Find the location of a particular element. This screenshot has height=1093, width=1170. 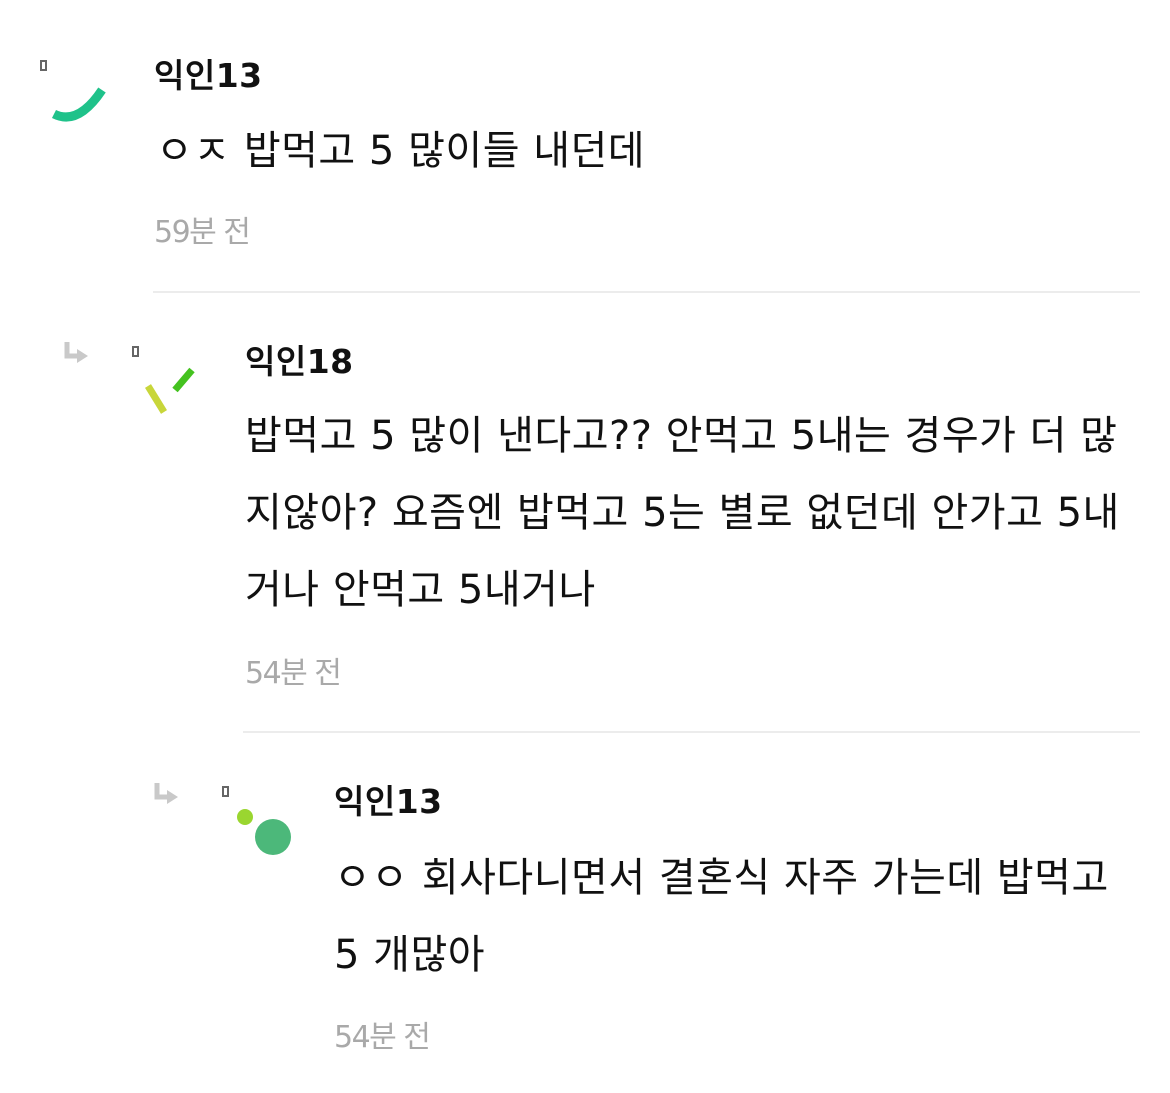

timestamp: 54분 전 is located at coordinates (382, 1037).